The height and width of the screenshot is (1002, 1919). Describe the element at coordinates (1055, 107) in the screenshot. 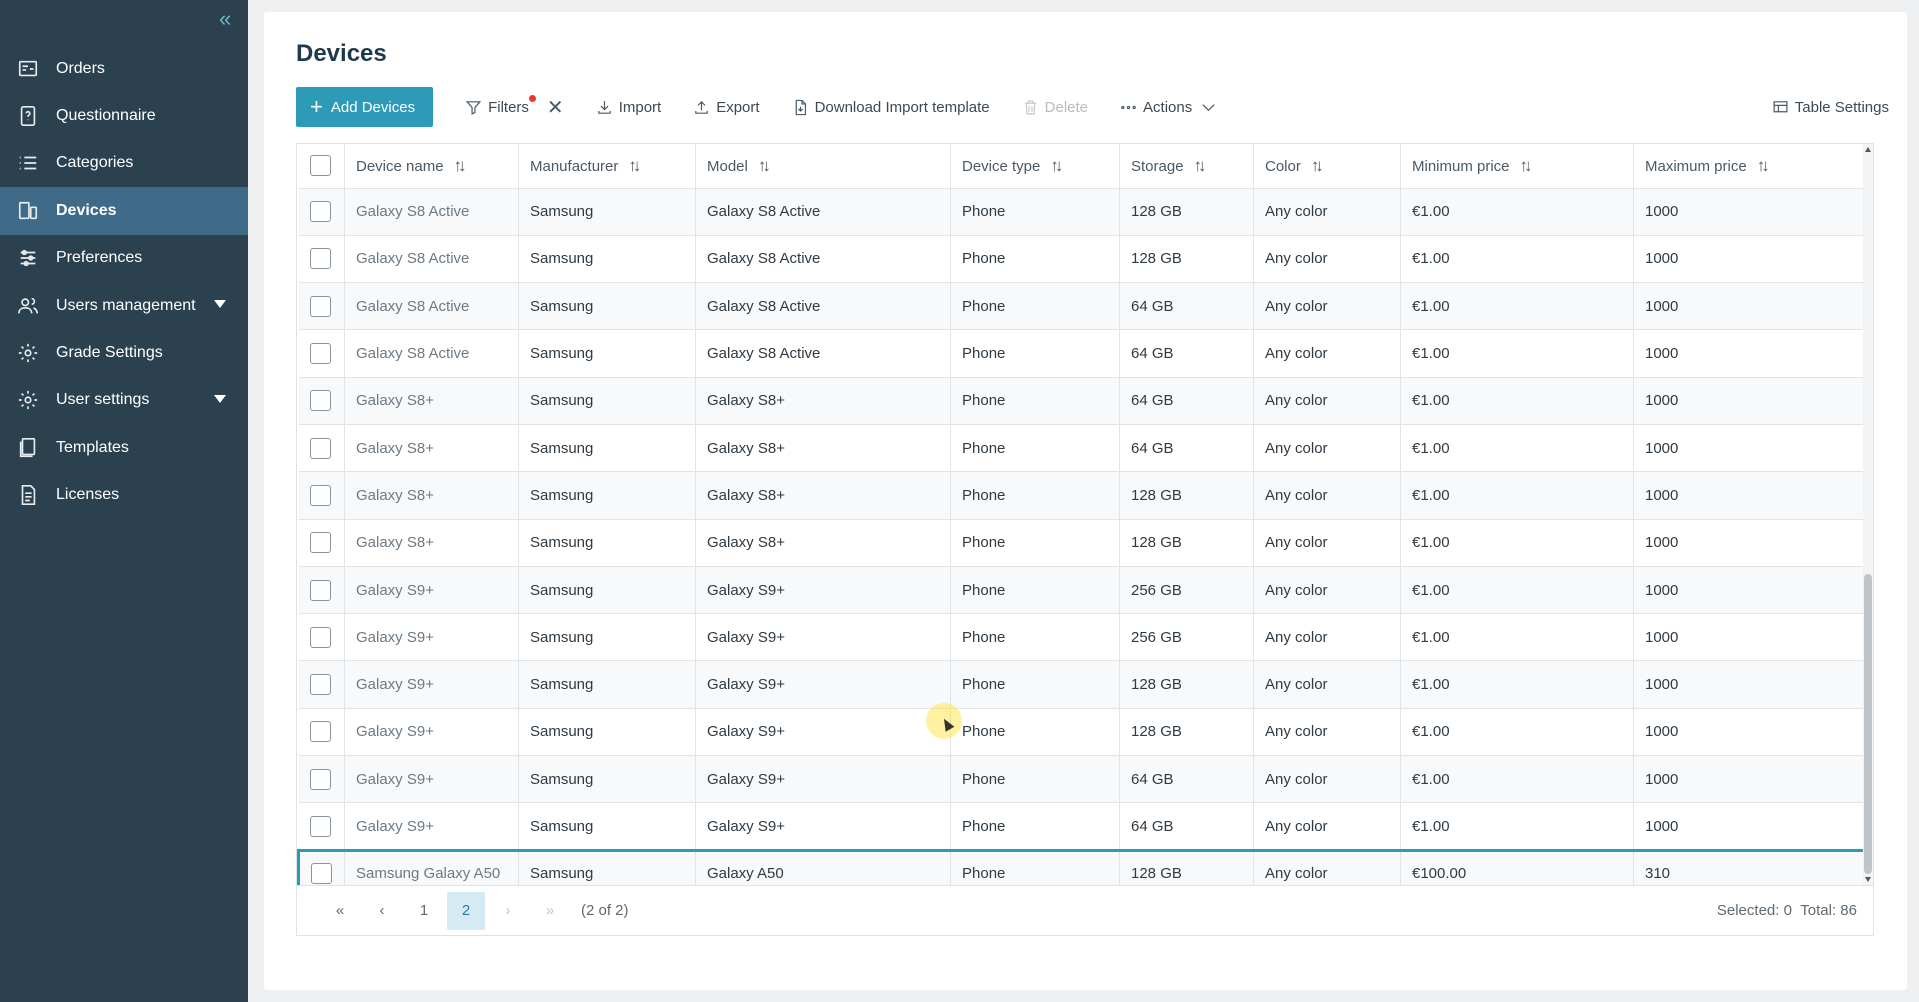

I see `delete-button: Delete` at that location.